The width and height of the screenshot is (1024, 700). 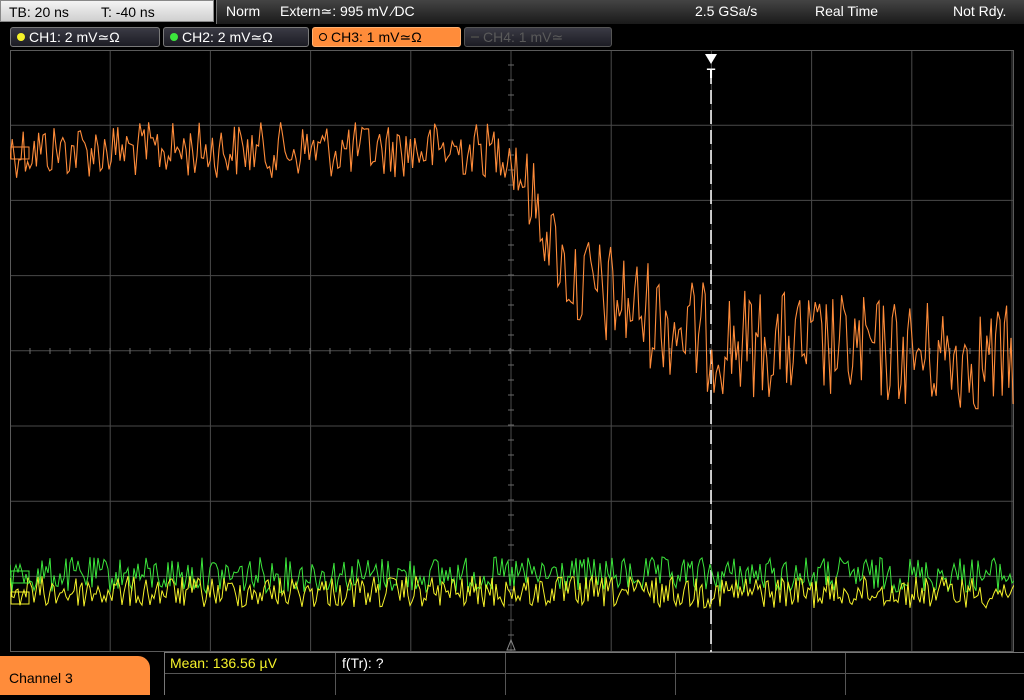 What do you see at coordinates (711, 59) in the screenshot?
I see `trigger-arrow-icon` at bounding box center [711, 59].